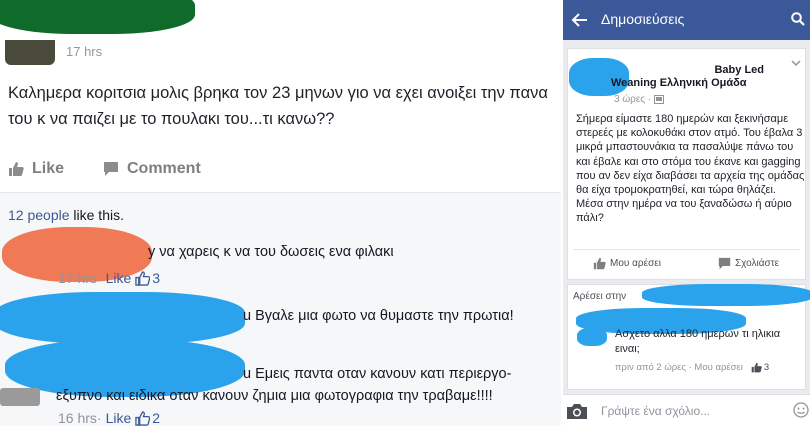 This screenshot has width=810, height=426. What do you see at coordinates (679, 367) in the screenshot?
I see `comment-timestamp: πριν από 2 ώρες · Μου αρέσει` at bounding box center [679, 367].